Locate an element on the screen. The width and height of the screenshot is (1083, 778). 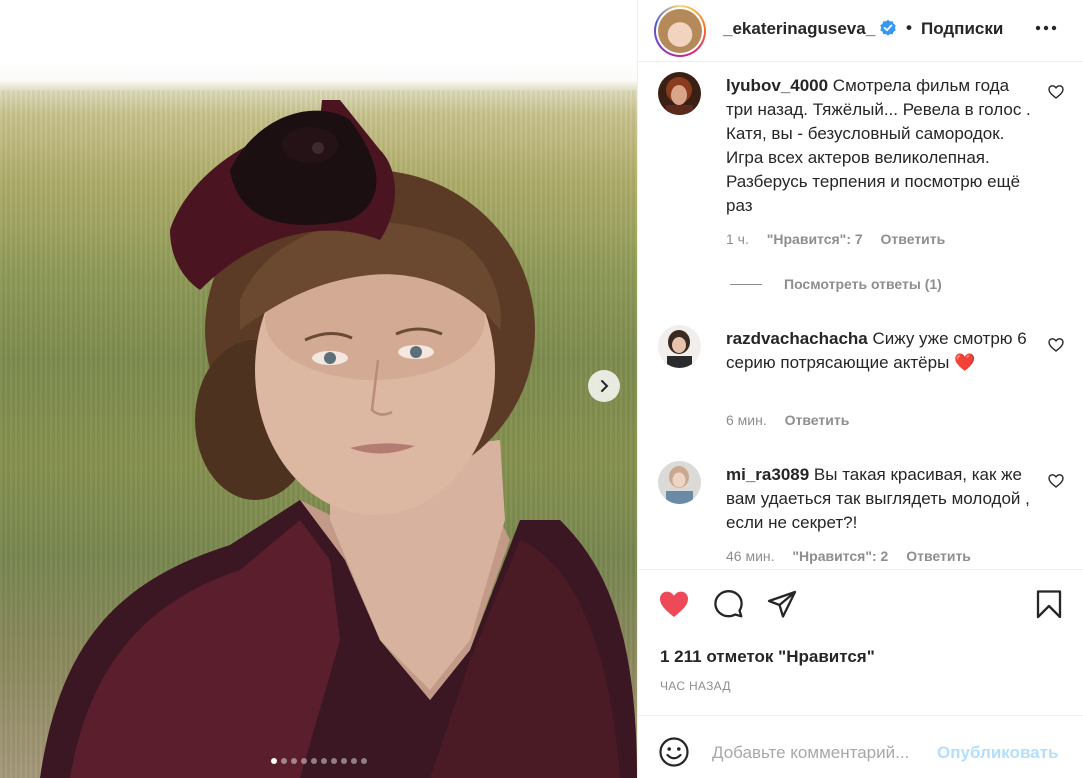
post-header: _ekaterinaguseva_ • Подписки is located at coordinates (860, 31).